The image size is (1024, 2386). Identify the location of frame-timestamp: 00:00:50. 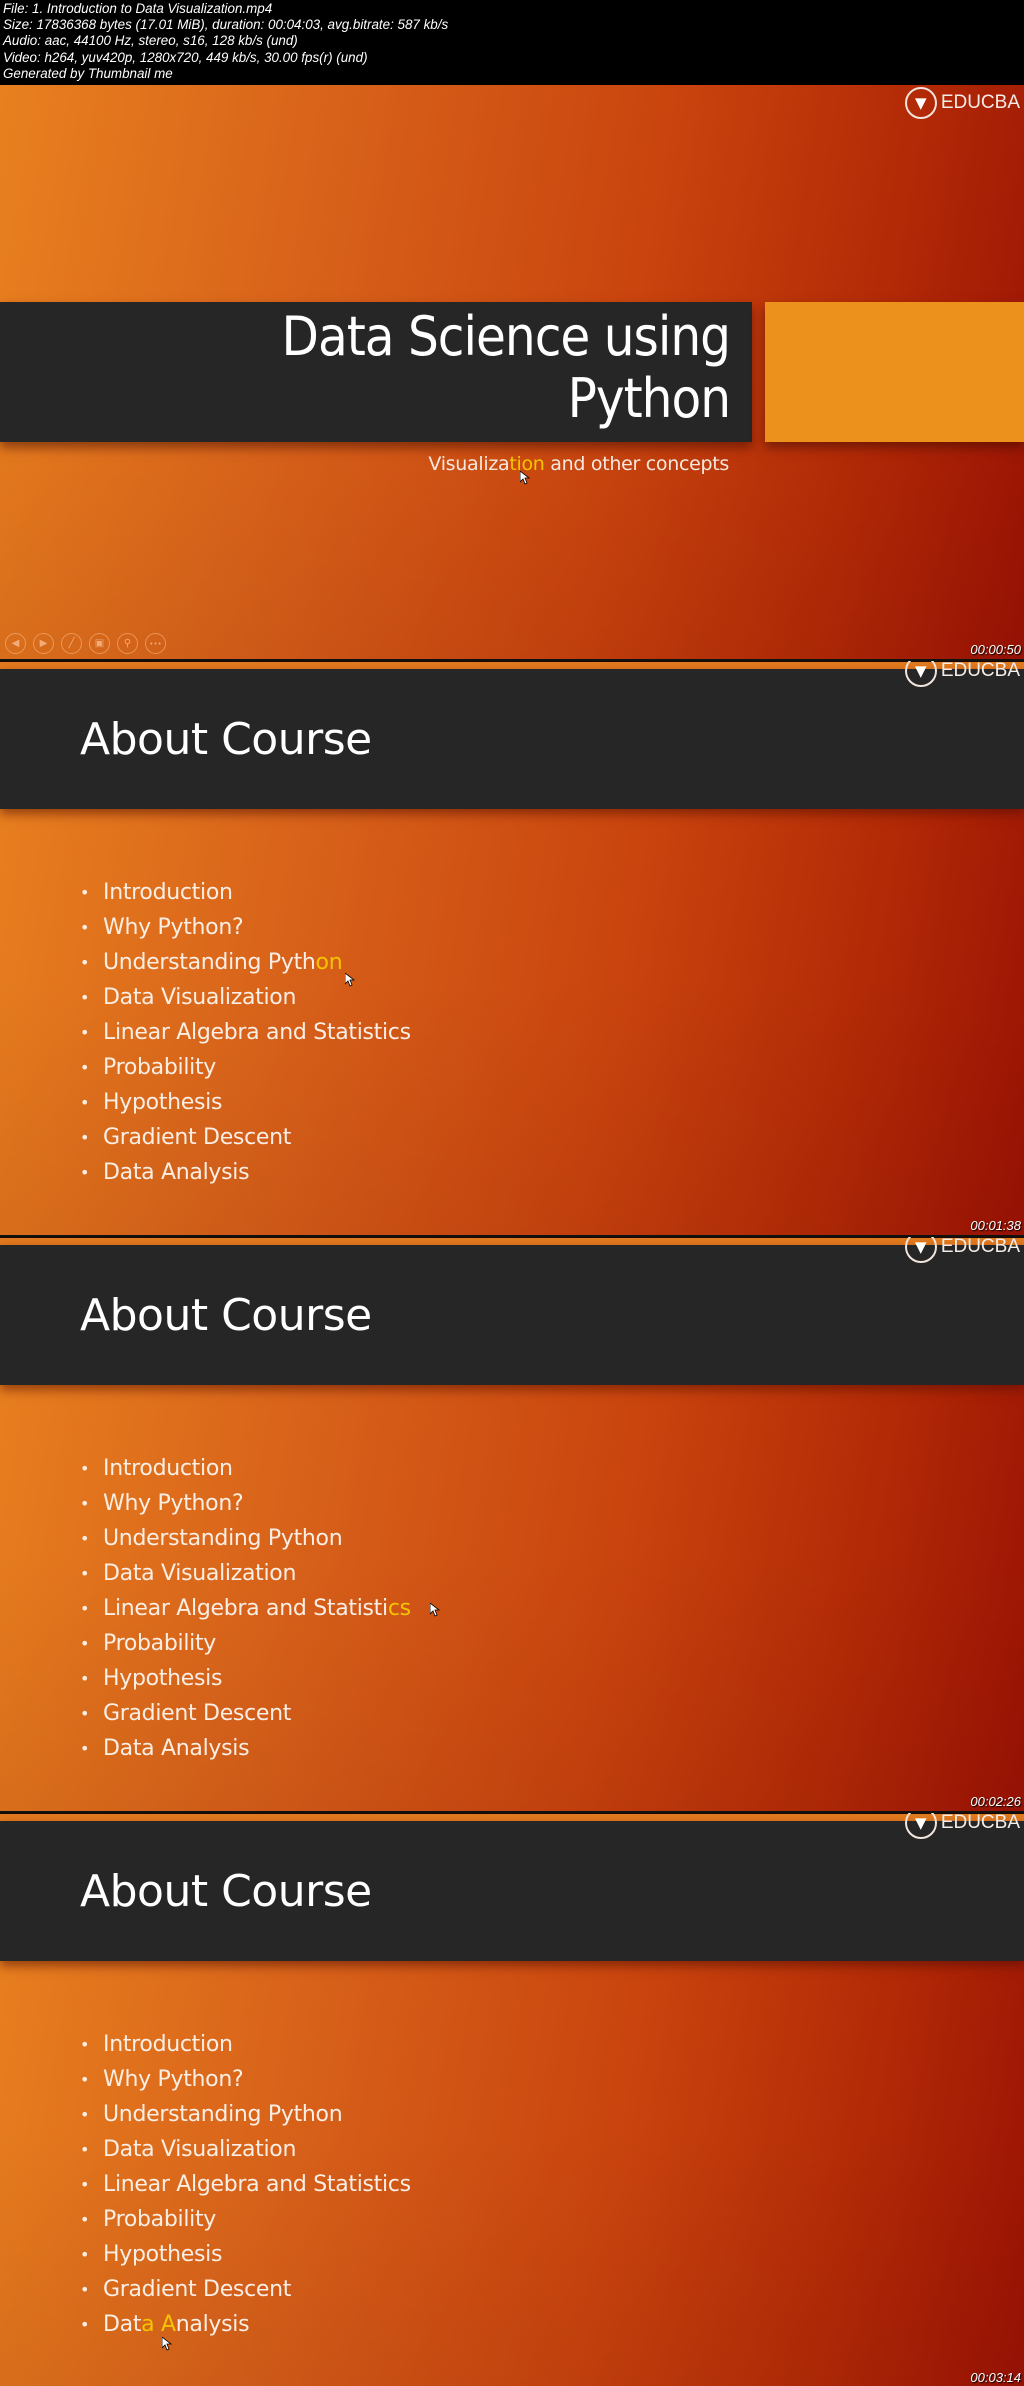
(995, 649).